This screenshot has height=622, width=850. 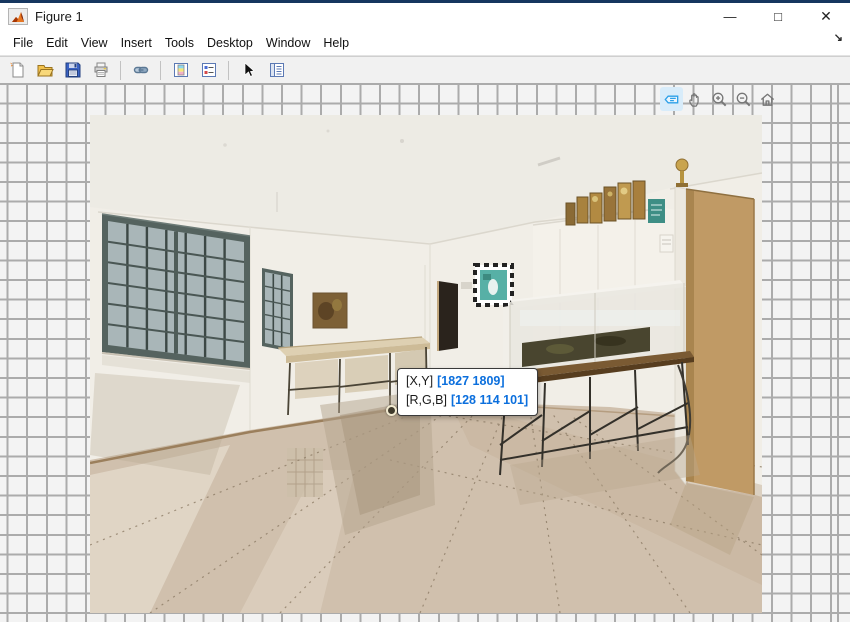 What do you see at coordinates (176, 298) in the screenshot?
I see `window-grille-large` at bounding box center [176, 298].